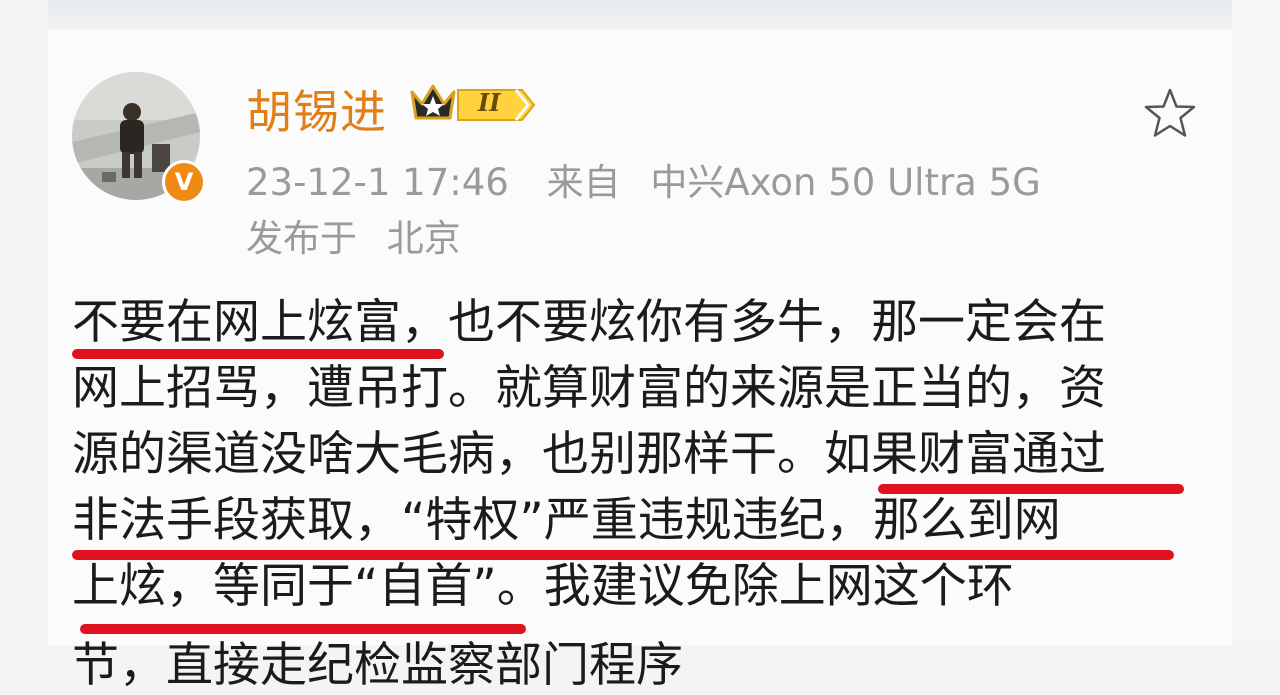 The image size is (1280, 695). I want to click on author-name: 胡锡进, so click(316, 109).